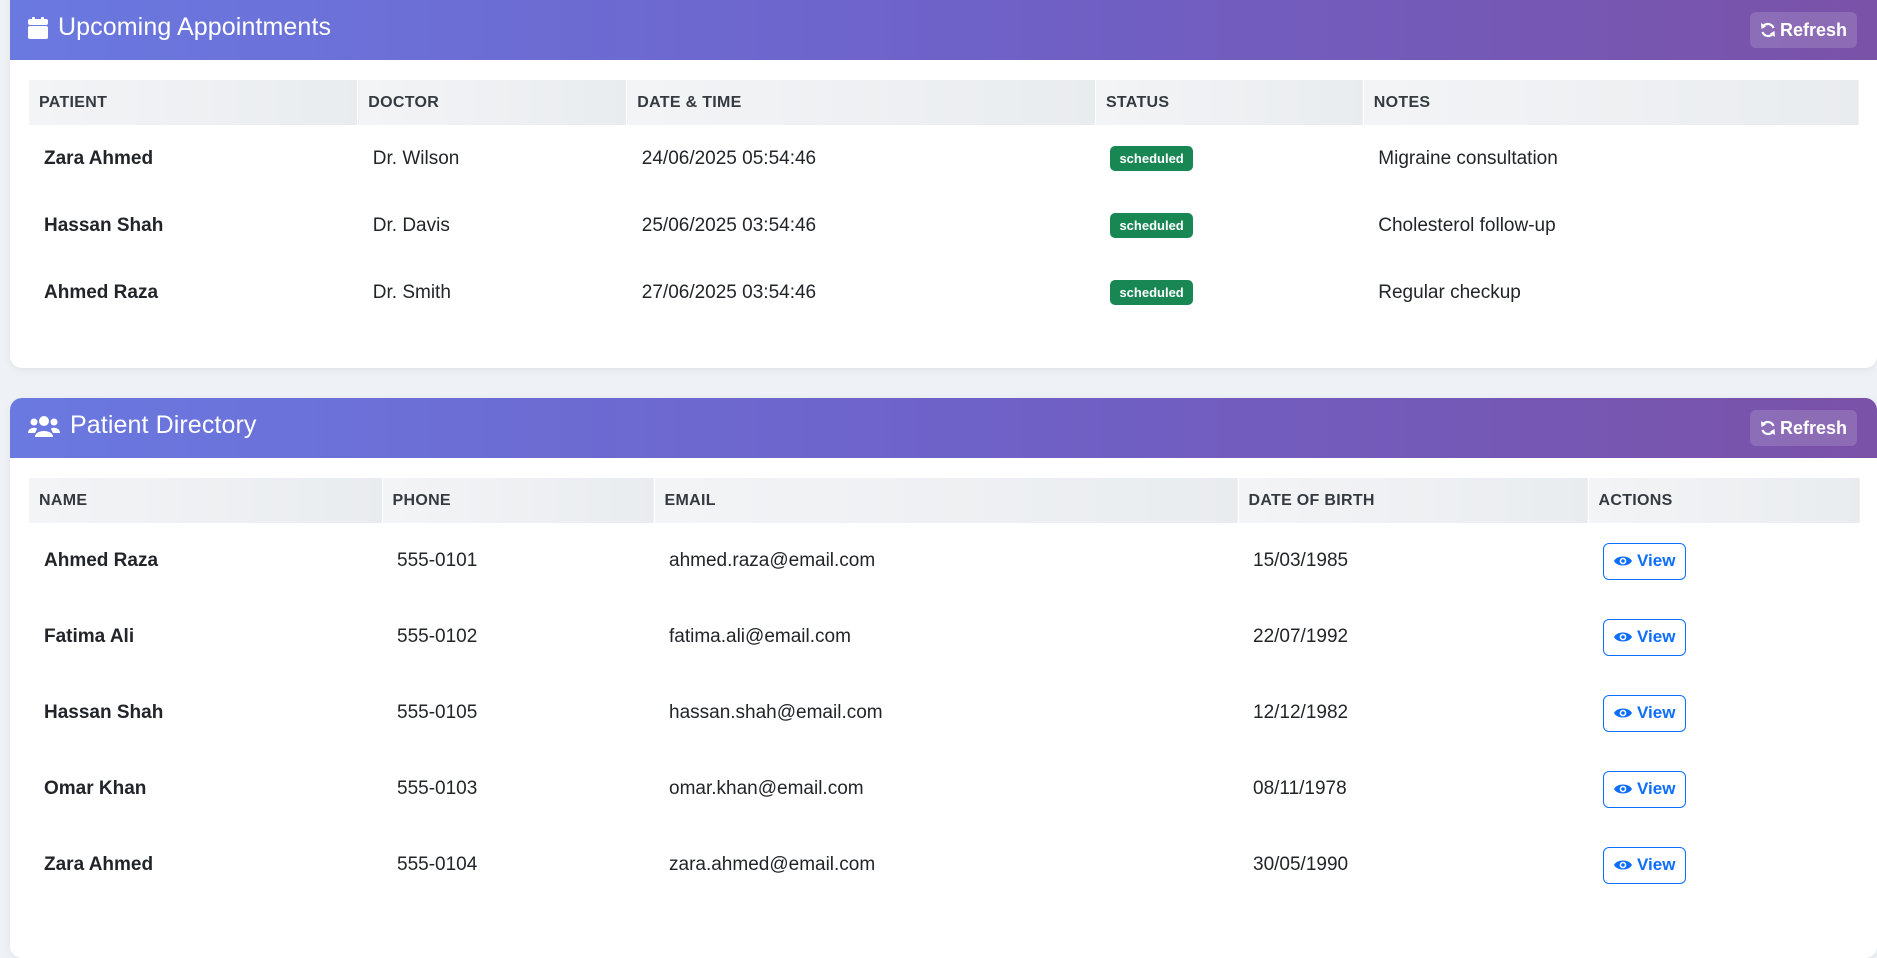 This screenshot has height=958, width=1877. I want to click on appointment-notes: Cholesterol follow-up, so click(1467, 225).